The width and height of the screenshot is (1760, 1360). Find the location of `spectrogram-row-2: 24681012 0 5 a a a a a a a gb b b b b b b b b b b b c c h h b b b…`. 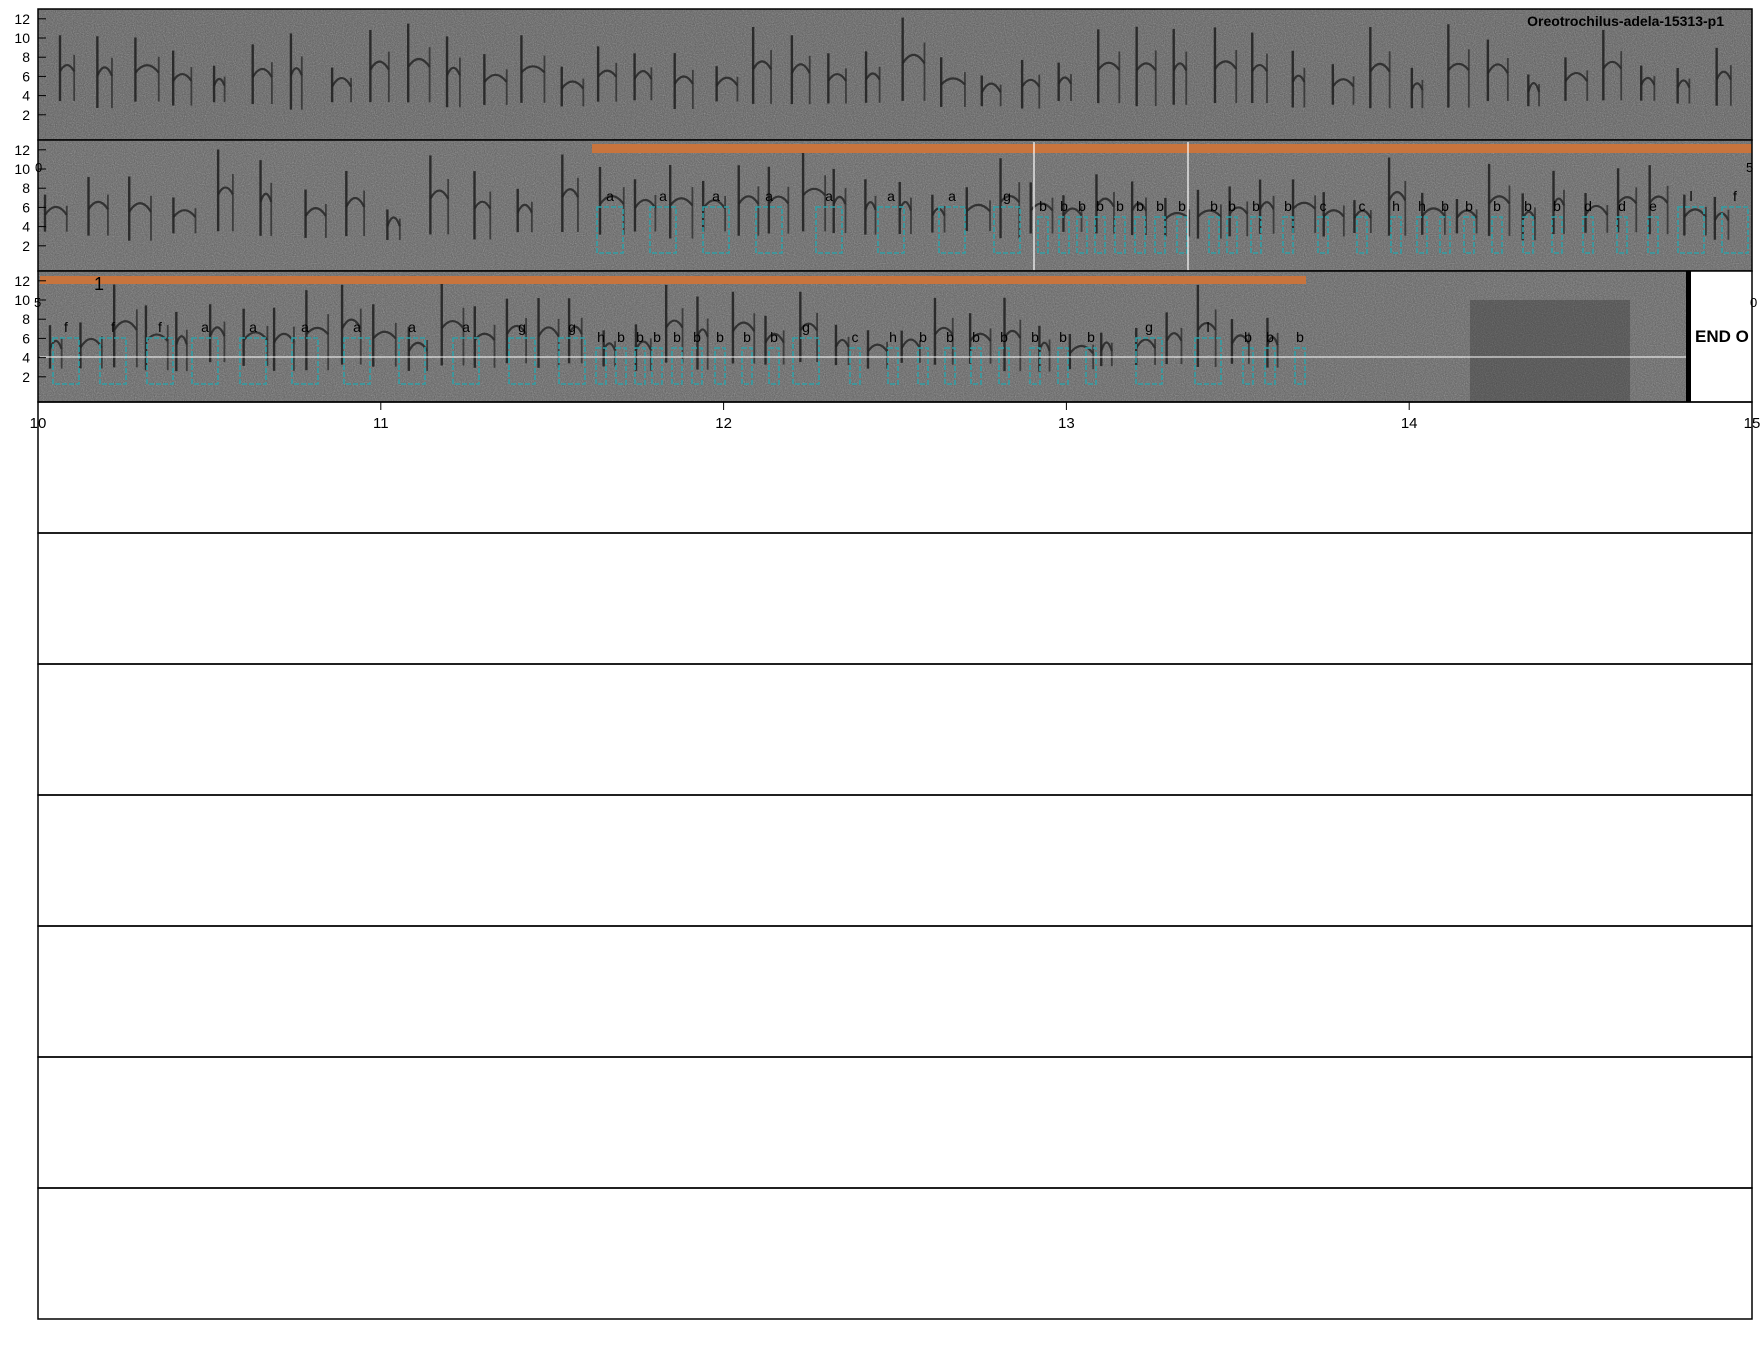

spectrogram-row-2: 24681012 0 5 a a a a a a a gb b b b b b b b b b b b c c h h b b b… is located at coordinates (883, 205).